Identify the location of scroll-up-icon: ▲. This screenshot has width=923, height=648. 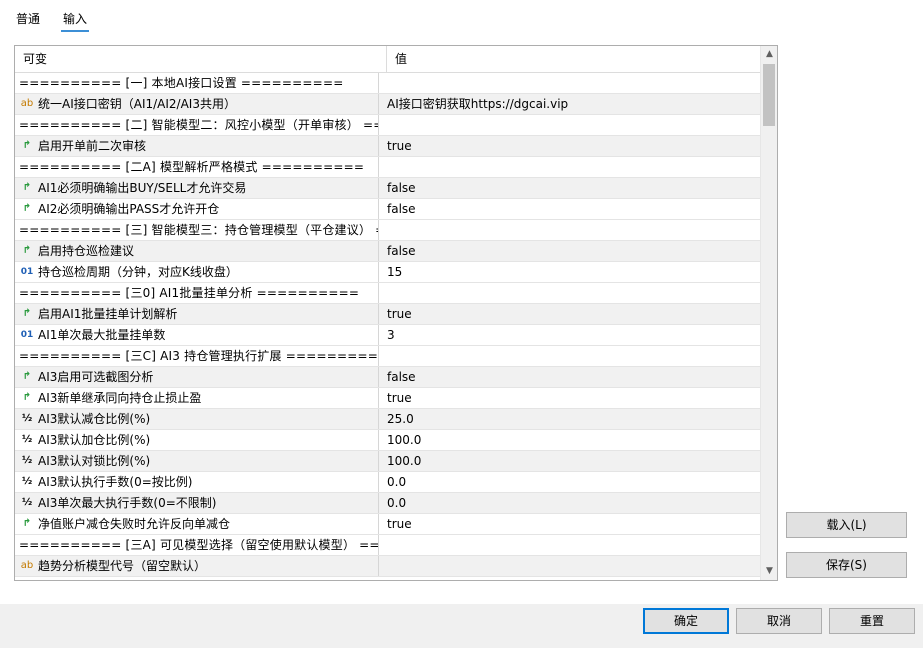
(769, 54).